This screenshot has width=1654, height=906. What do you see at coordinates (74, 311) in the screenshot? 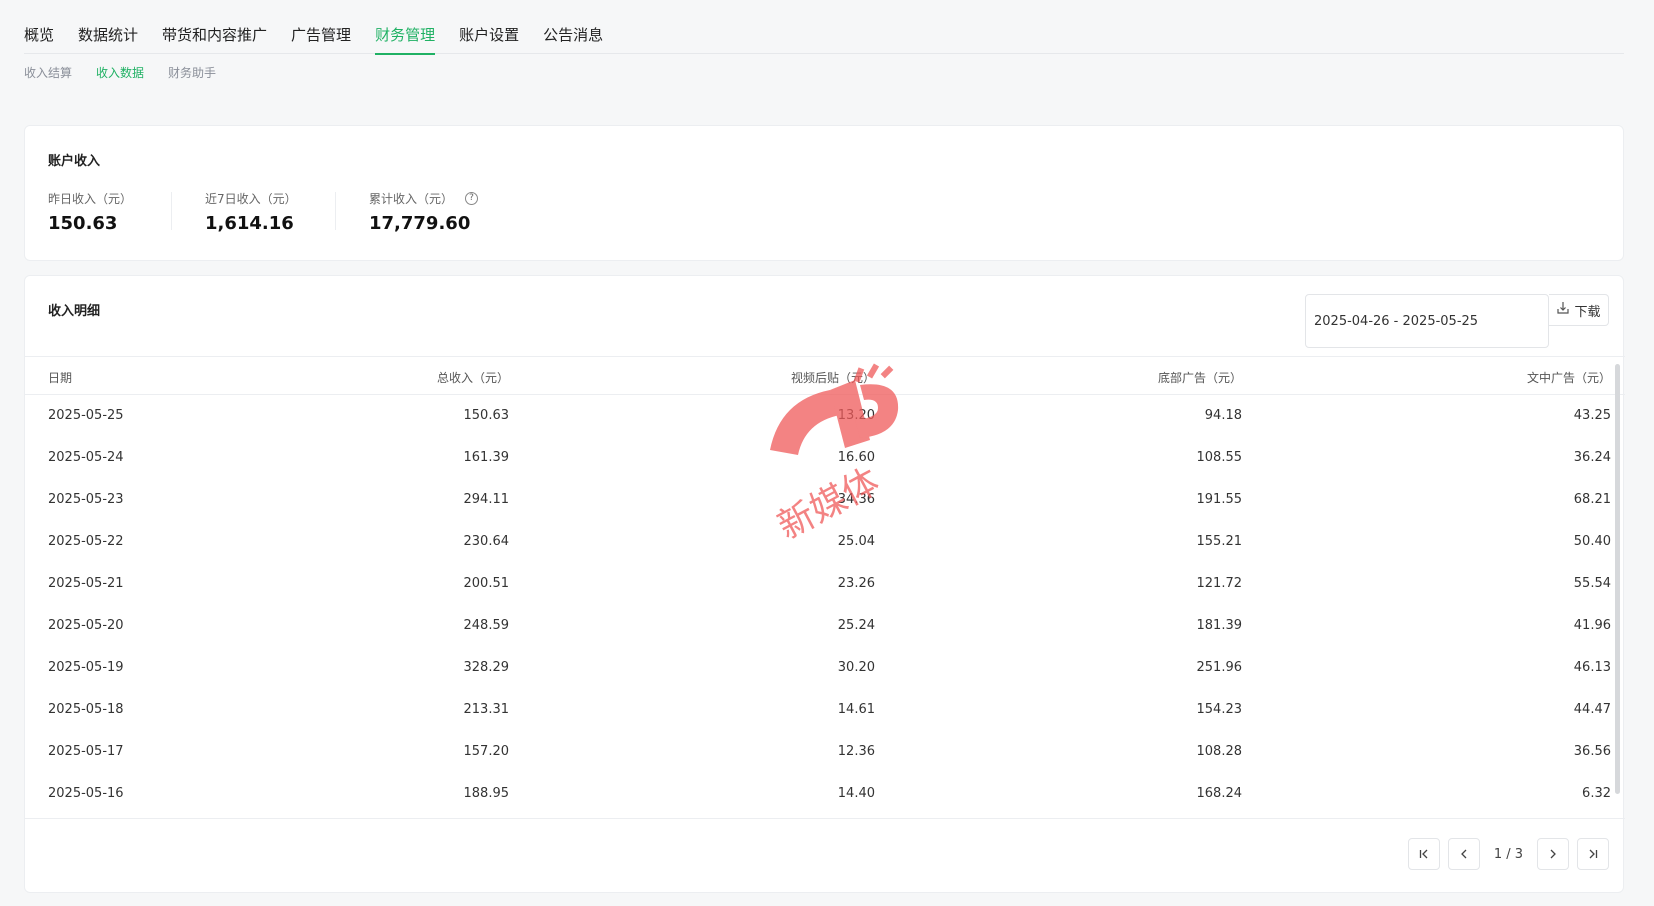
I see `income-detail-title: 收入明细` at bounding box center [74, 311].